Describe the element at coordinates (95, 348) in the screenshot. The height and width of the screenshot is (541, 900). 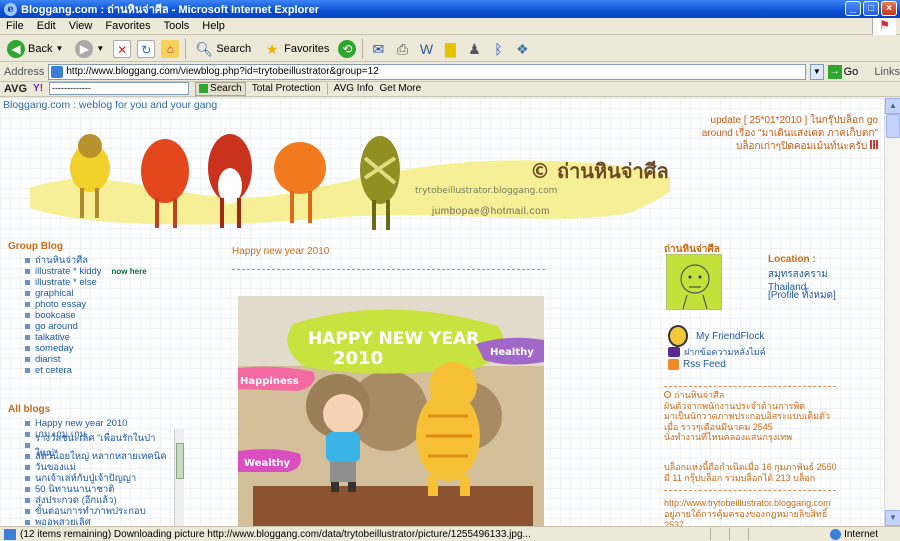
I see `group-item: someday` at that location.